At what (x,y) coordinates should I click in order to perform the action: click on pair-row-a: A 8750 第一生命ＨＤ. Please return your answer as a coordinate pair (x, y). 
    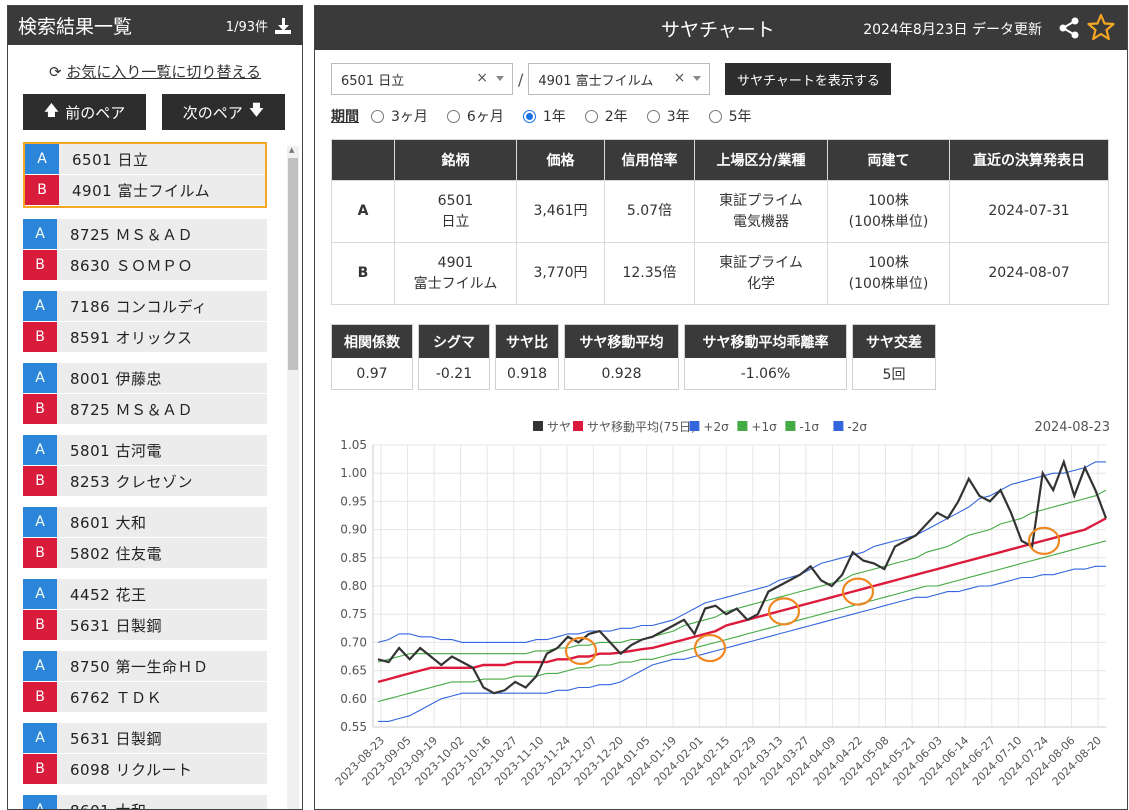
    Looking at the image, I should click on (145, 666).